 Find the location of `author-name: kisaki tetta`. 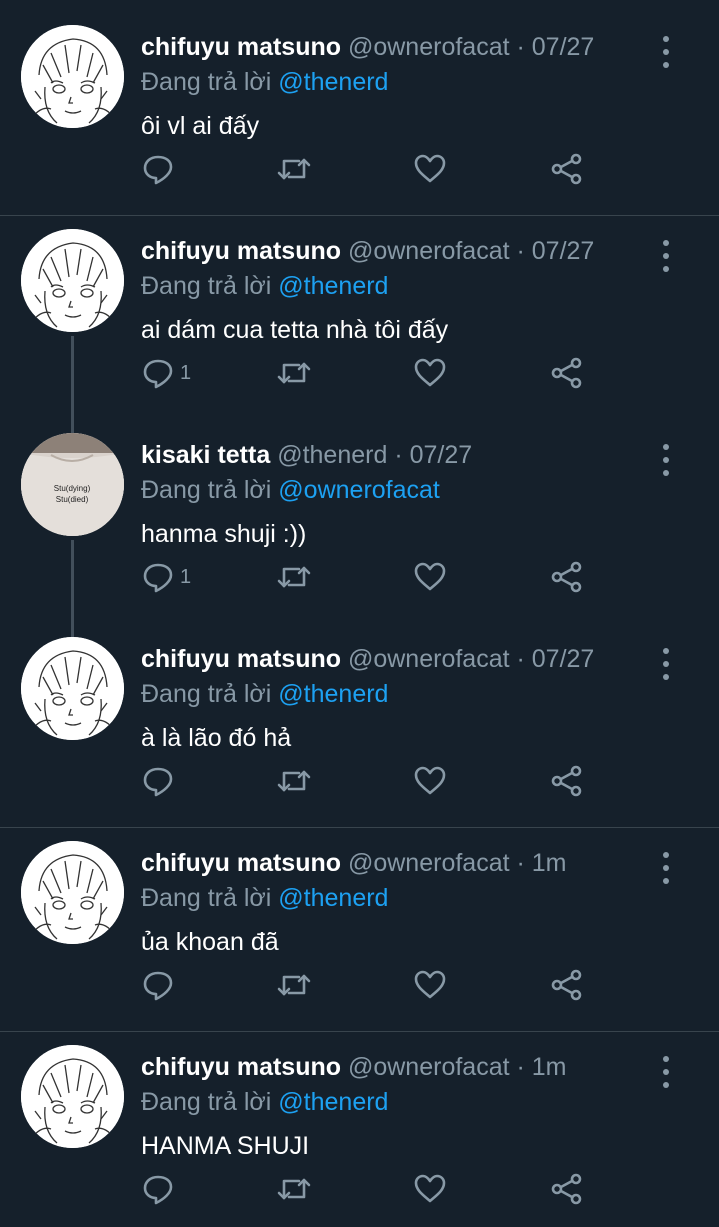

author-name: kisaki tetta is located at coordinates (205, 455).